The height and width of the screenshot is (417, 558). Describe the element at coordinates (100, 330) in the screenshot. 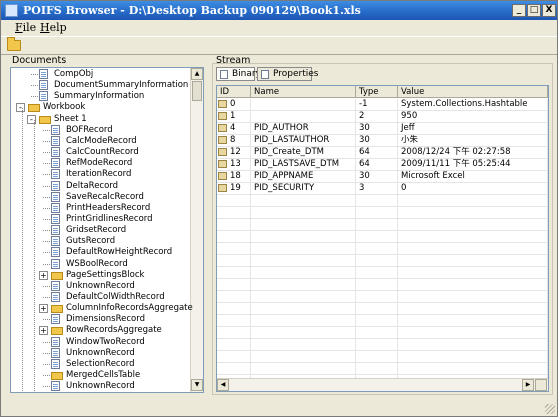

I see `tree-node: + RowRecordsAggregate` at that location.